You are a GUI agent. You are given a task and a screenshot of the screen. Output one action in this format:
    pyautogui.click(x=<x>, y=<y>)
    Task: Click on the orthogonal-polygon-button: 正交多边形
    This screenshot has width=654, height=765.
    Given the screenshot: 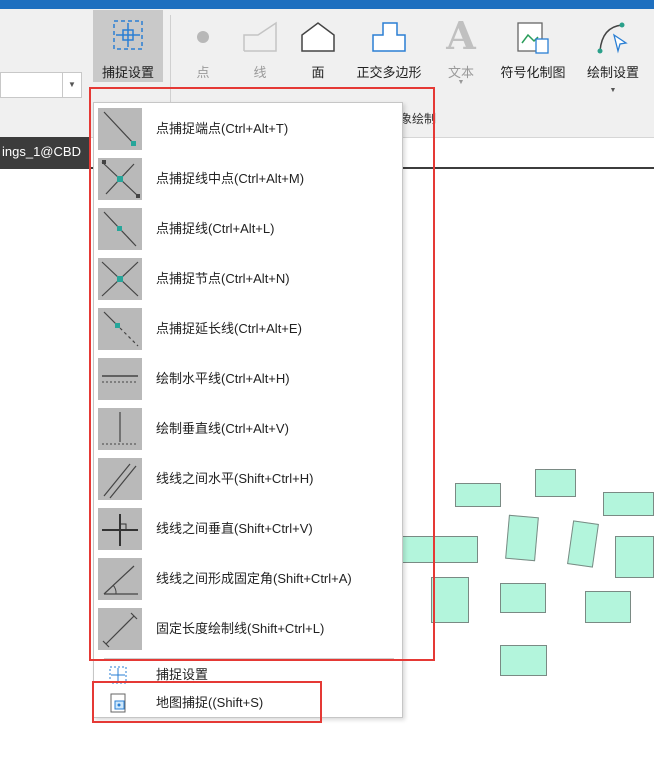 What is the action you would take?
    pyautogui.click(x=389, y=52)
    